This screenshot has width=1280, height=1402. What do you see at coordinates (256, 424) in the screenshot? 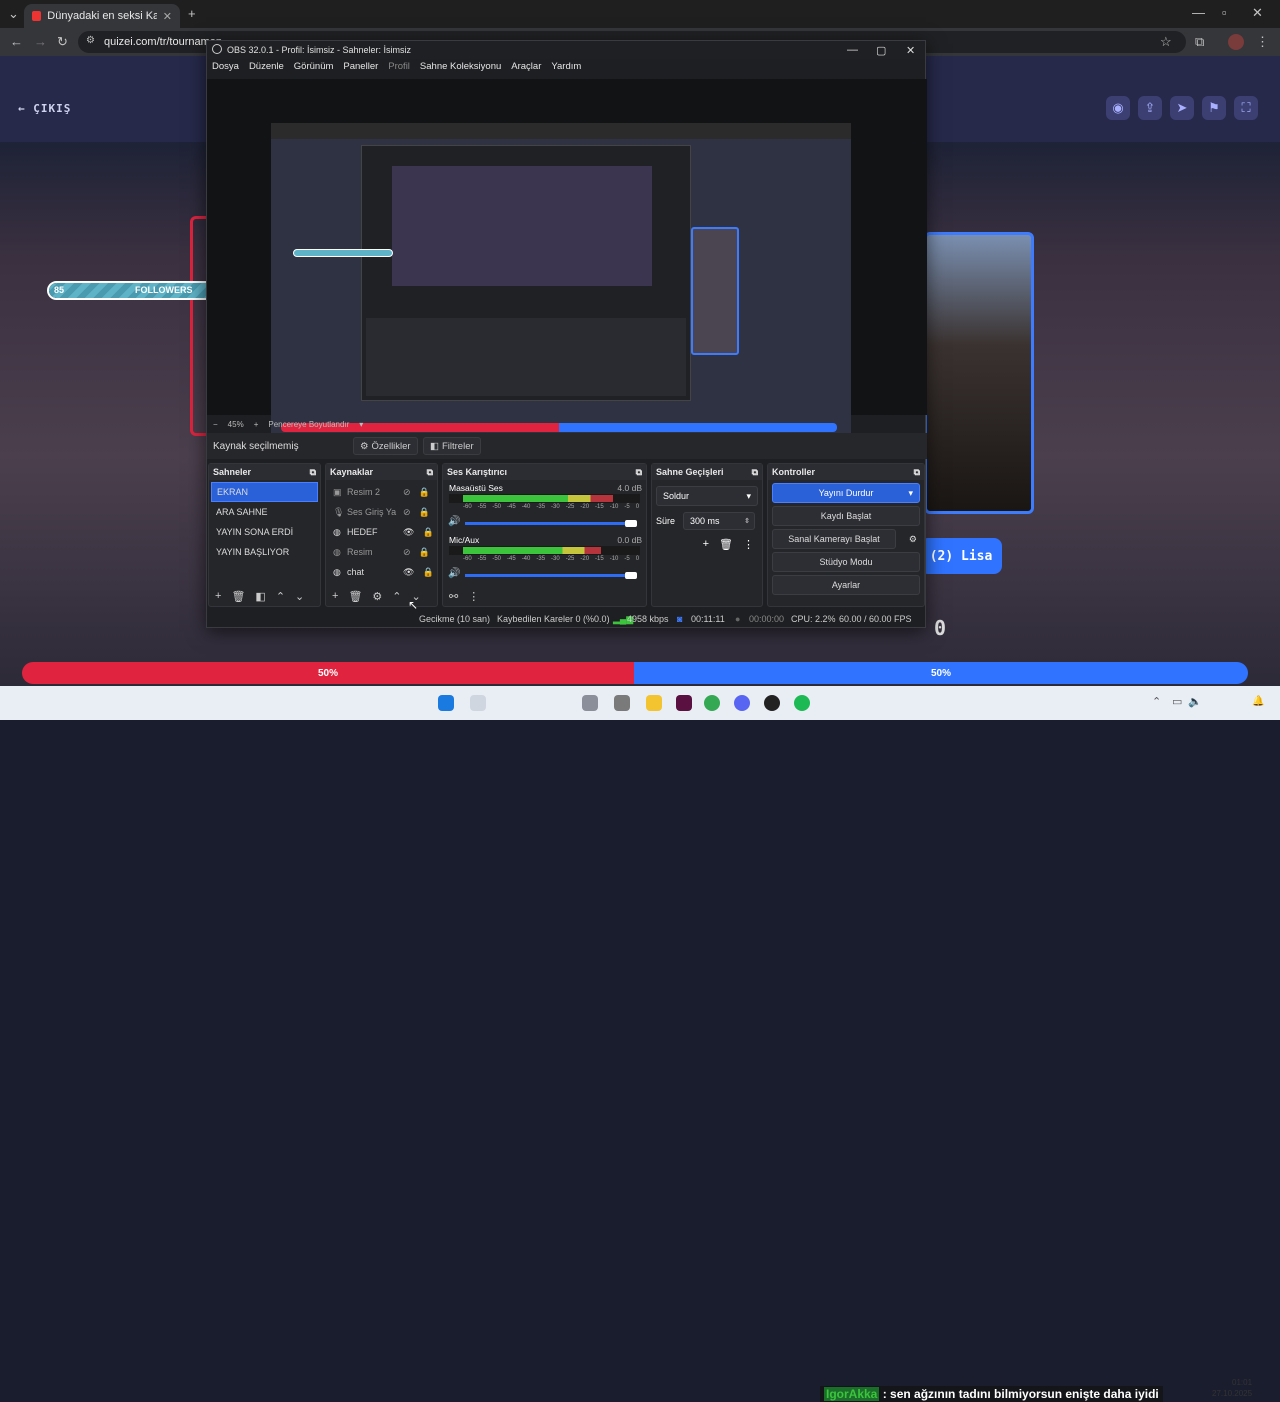
I see `zoom-in-icon: +` at bounding box center [256, 424].